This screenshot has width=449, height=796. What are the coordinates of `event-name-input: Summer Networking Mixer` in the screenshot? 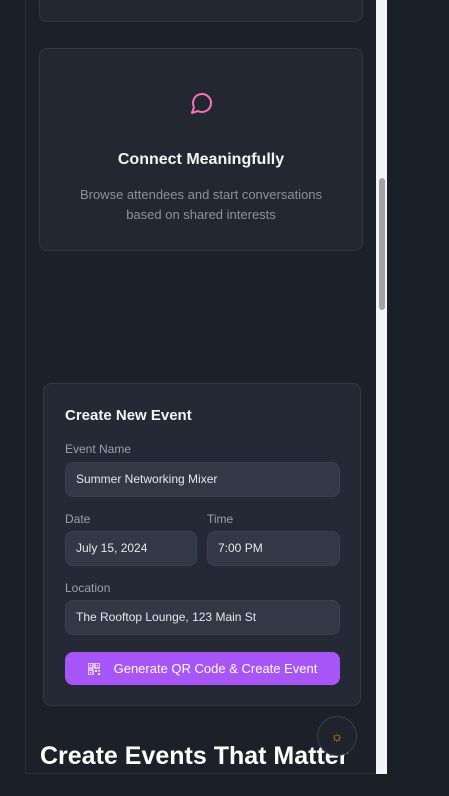 It's located at (202, 479).